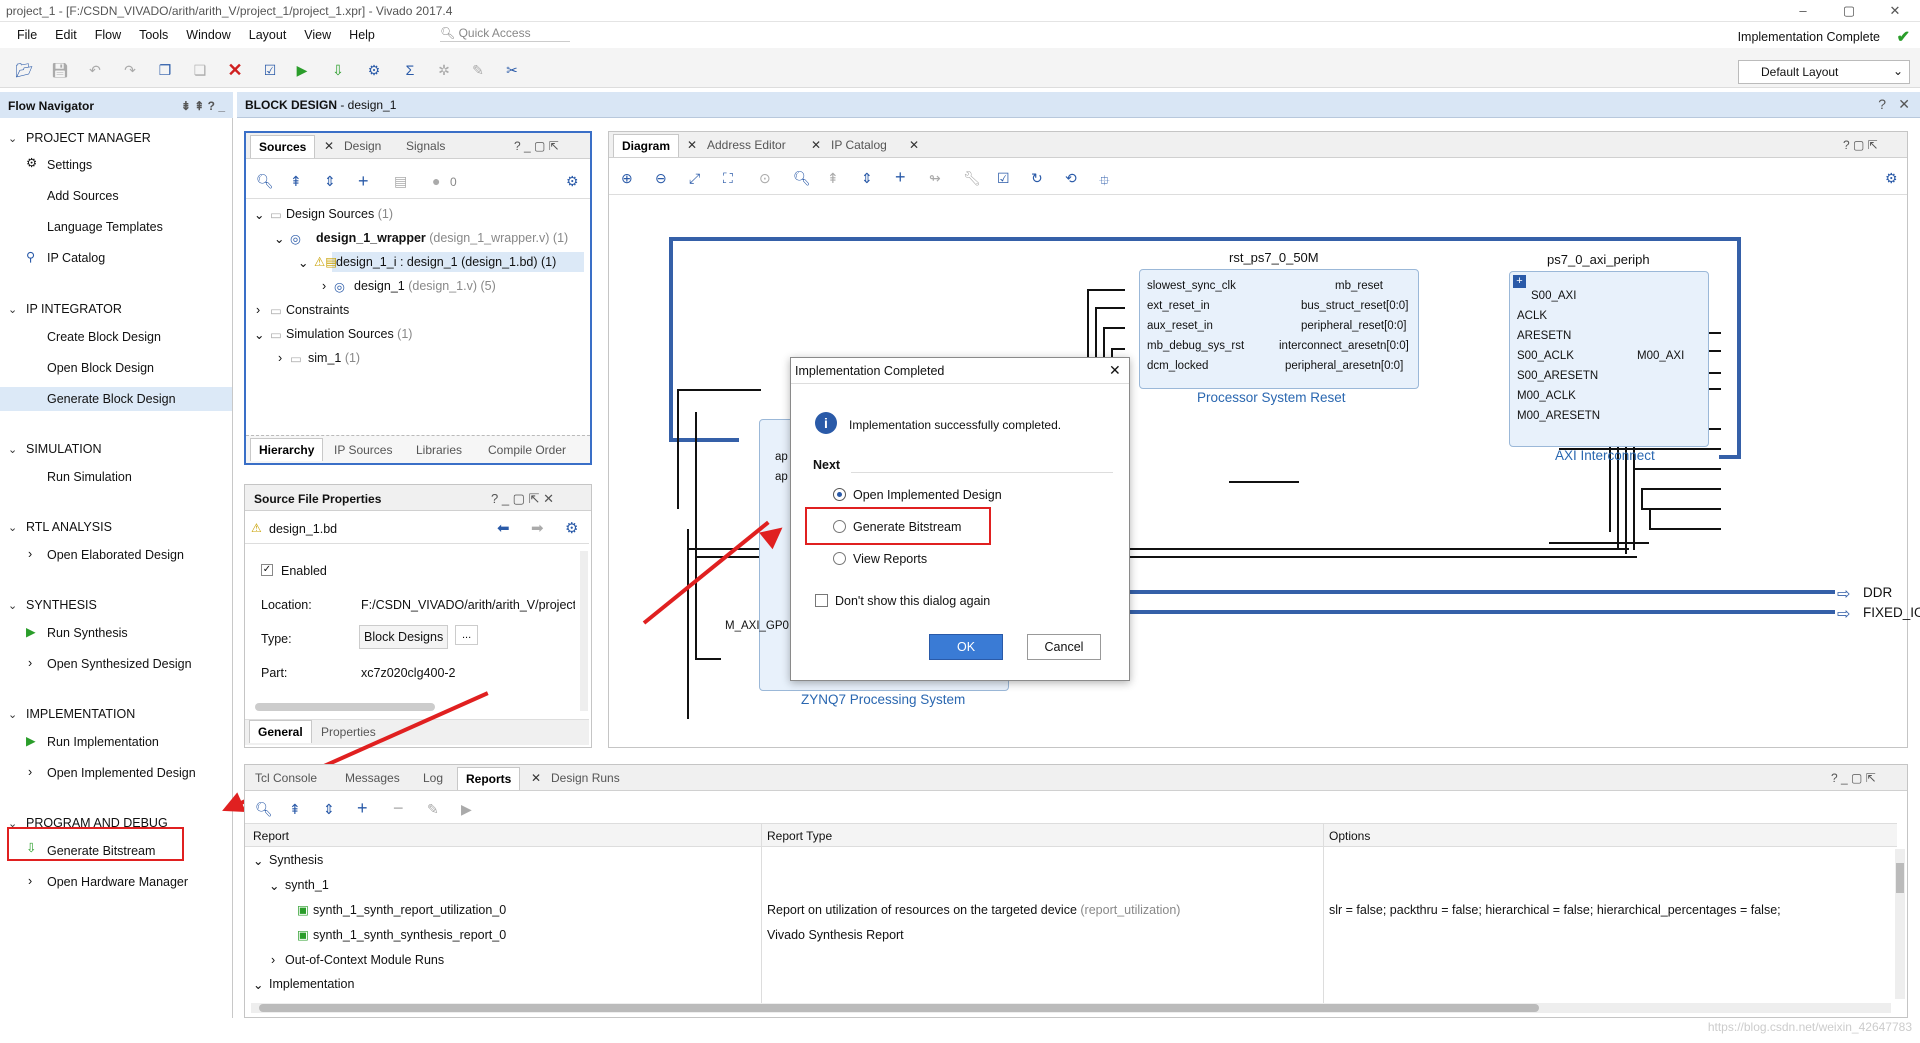 The width and height of the screenshot is (1920, 1043). Describe the element at coordinates (103, 742) in the screenshot. I see `nav-run-implementation: Run Implementation` at that location.